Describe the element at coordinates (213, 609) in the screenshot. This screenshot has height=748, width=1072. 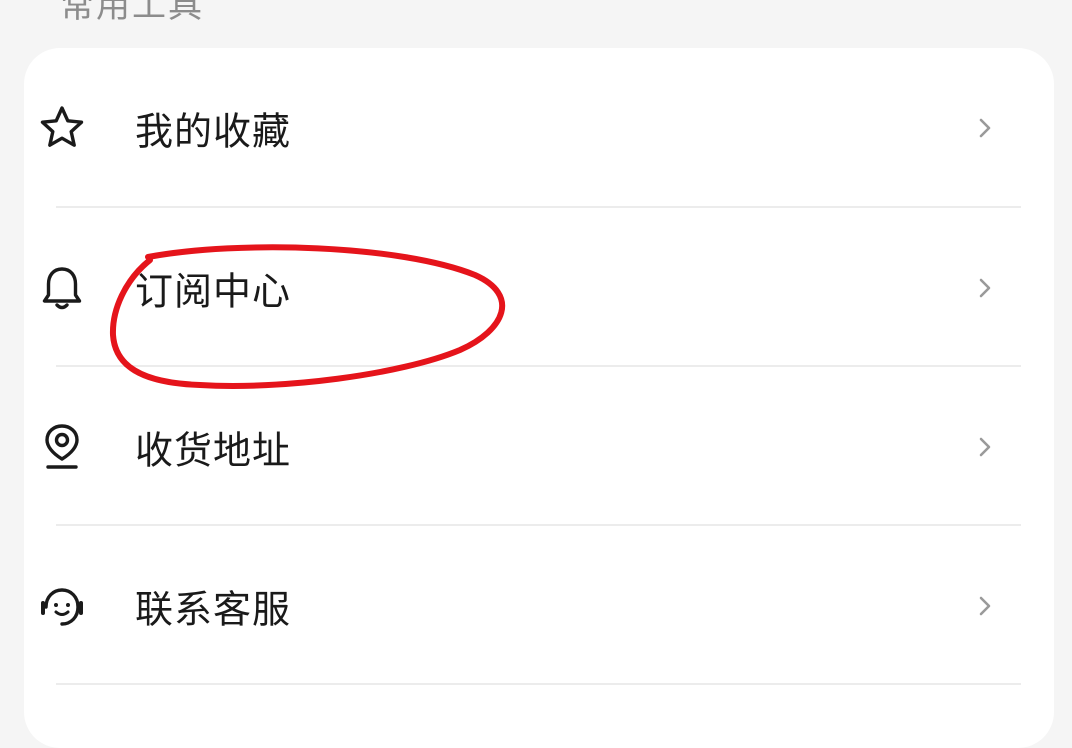
I see `menu-item-label: 联系客服` at that location.